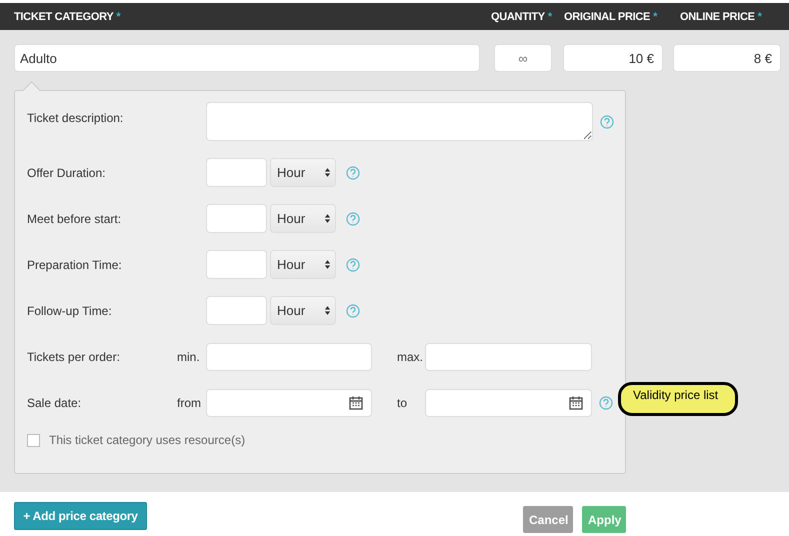 The width and height of the screenshot is (789, 536). I want to click on field-label: Offer Duration:, so click(66, 173).